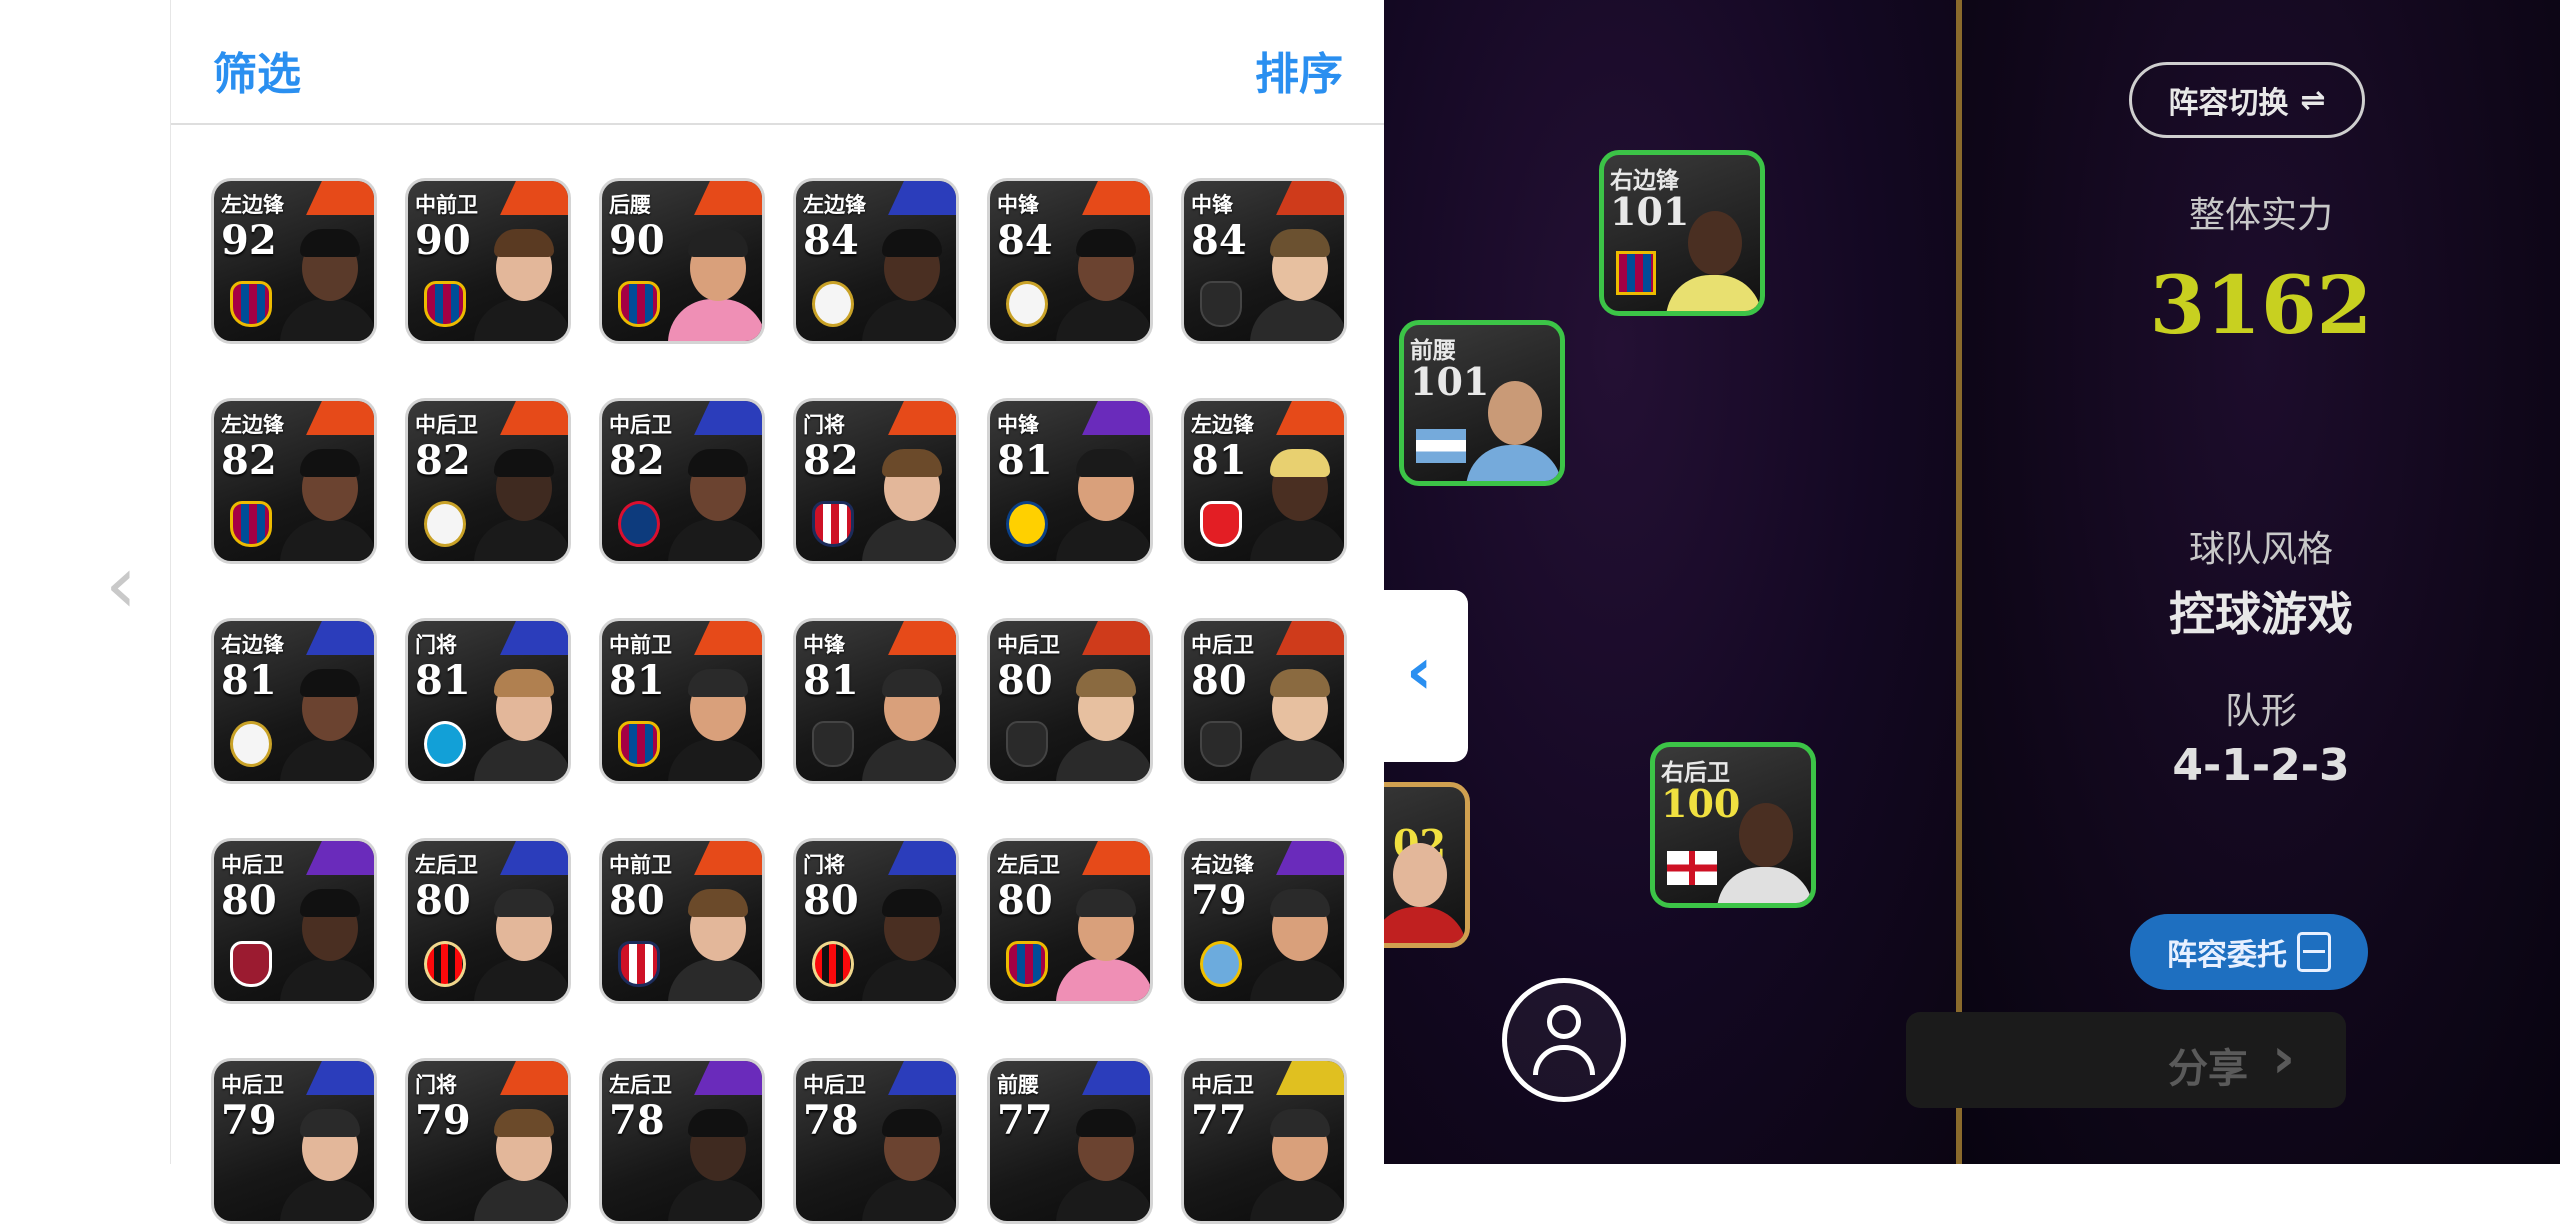  I want to click on player-card: 中前卫 80, so click(682, 921).